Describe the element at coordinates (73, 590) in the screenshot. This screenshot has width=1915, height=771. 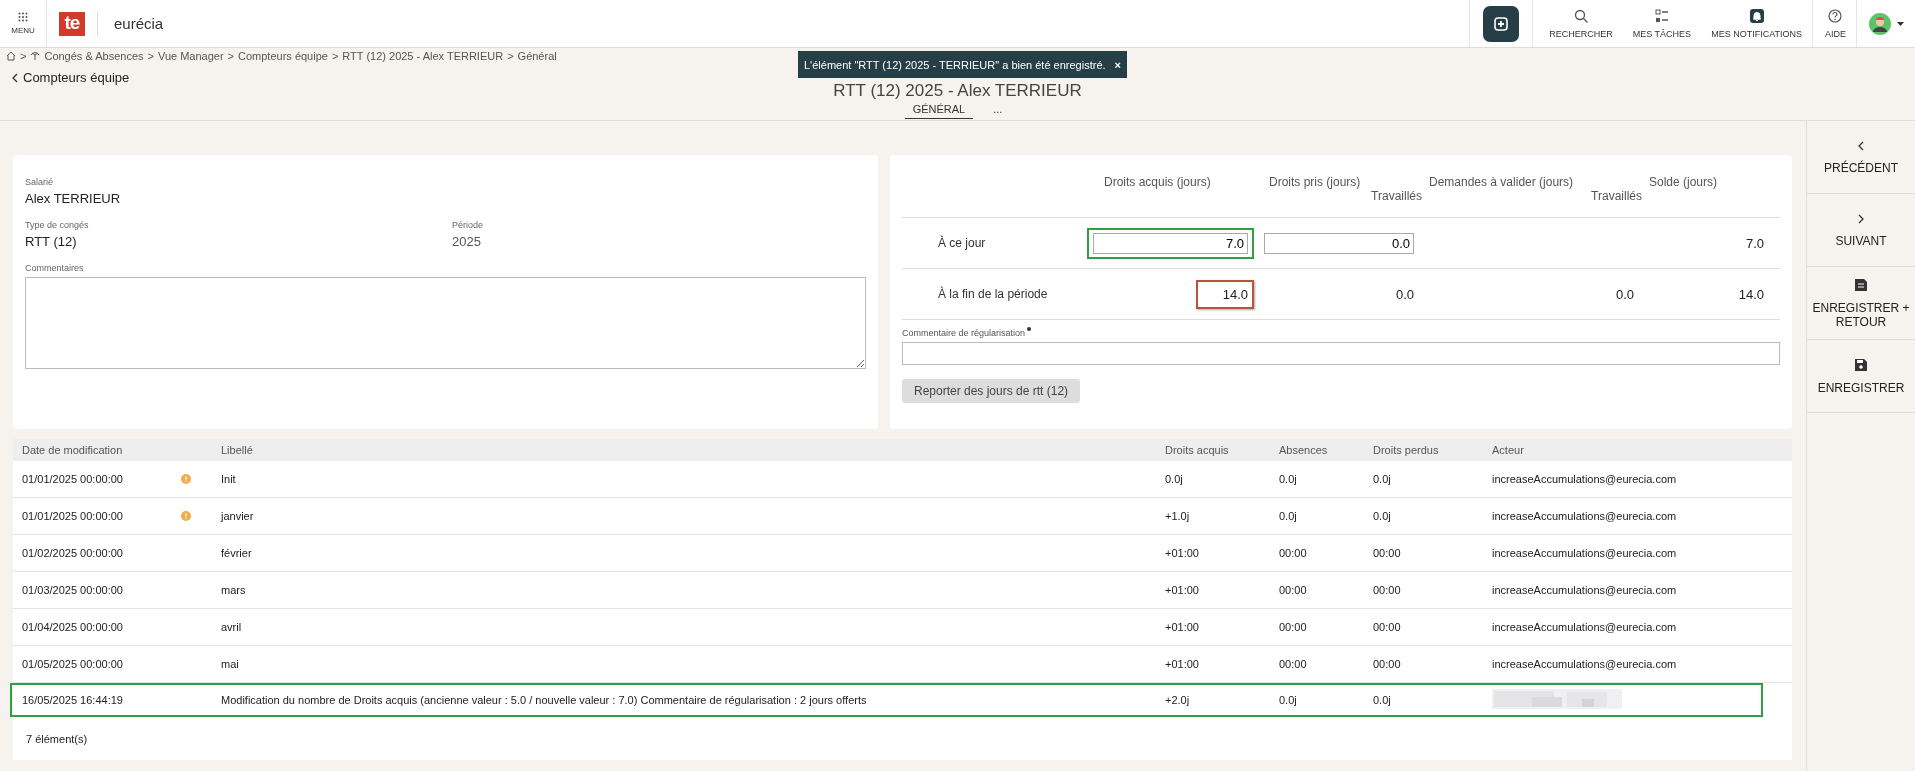
I see `table-cell-text: 01/03/2025 00:00:00` at that location.